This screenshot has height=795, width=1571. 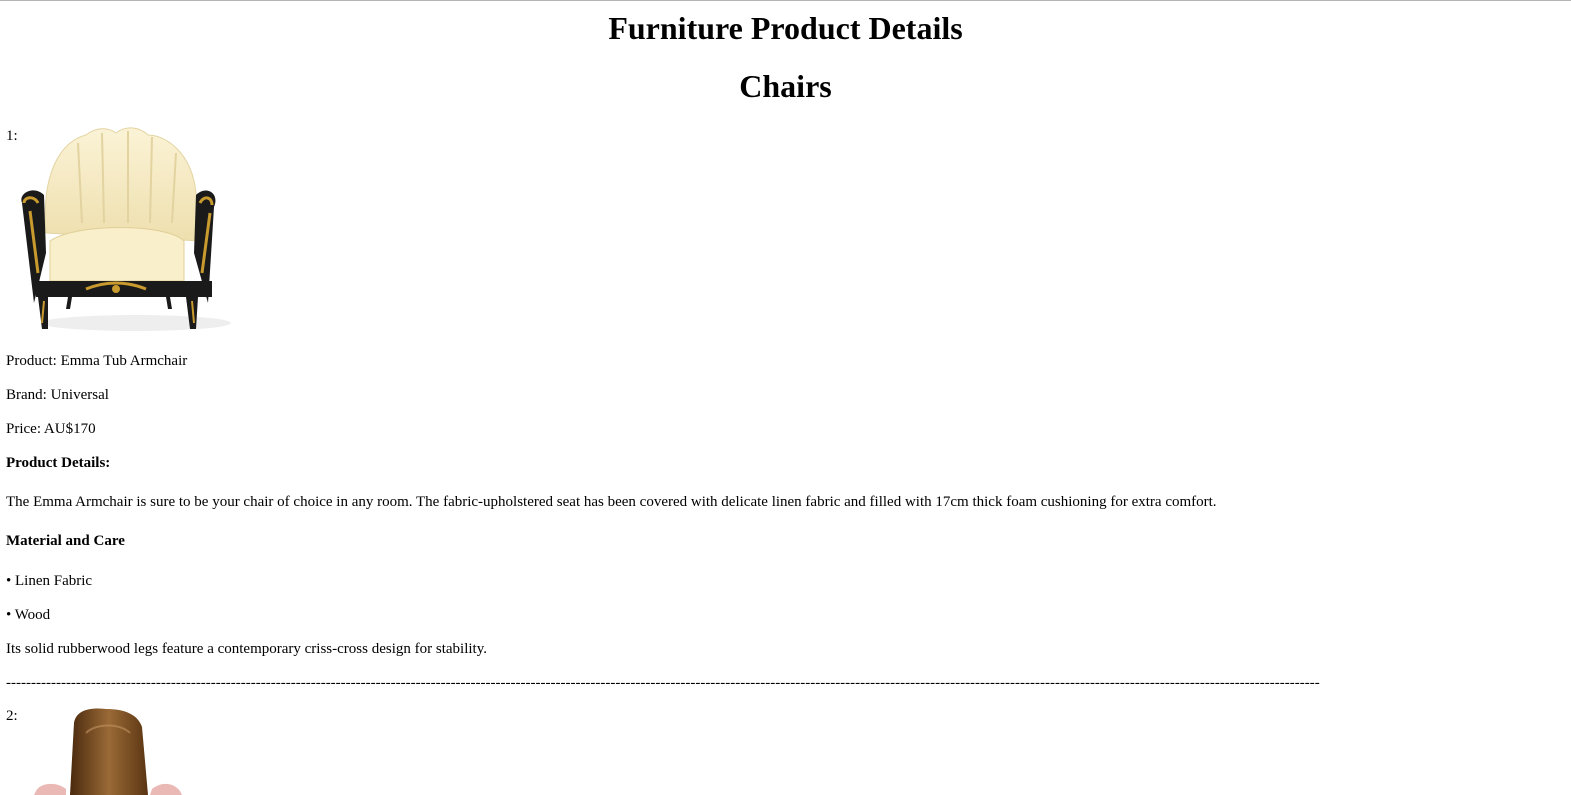 What do you see at coordinates (65, 541) in the screenshot?
I see `material-heading: Material and Care` at bounding box center [65, 541].